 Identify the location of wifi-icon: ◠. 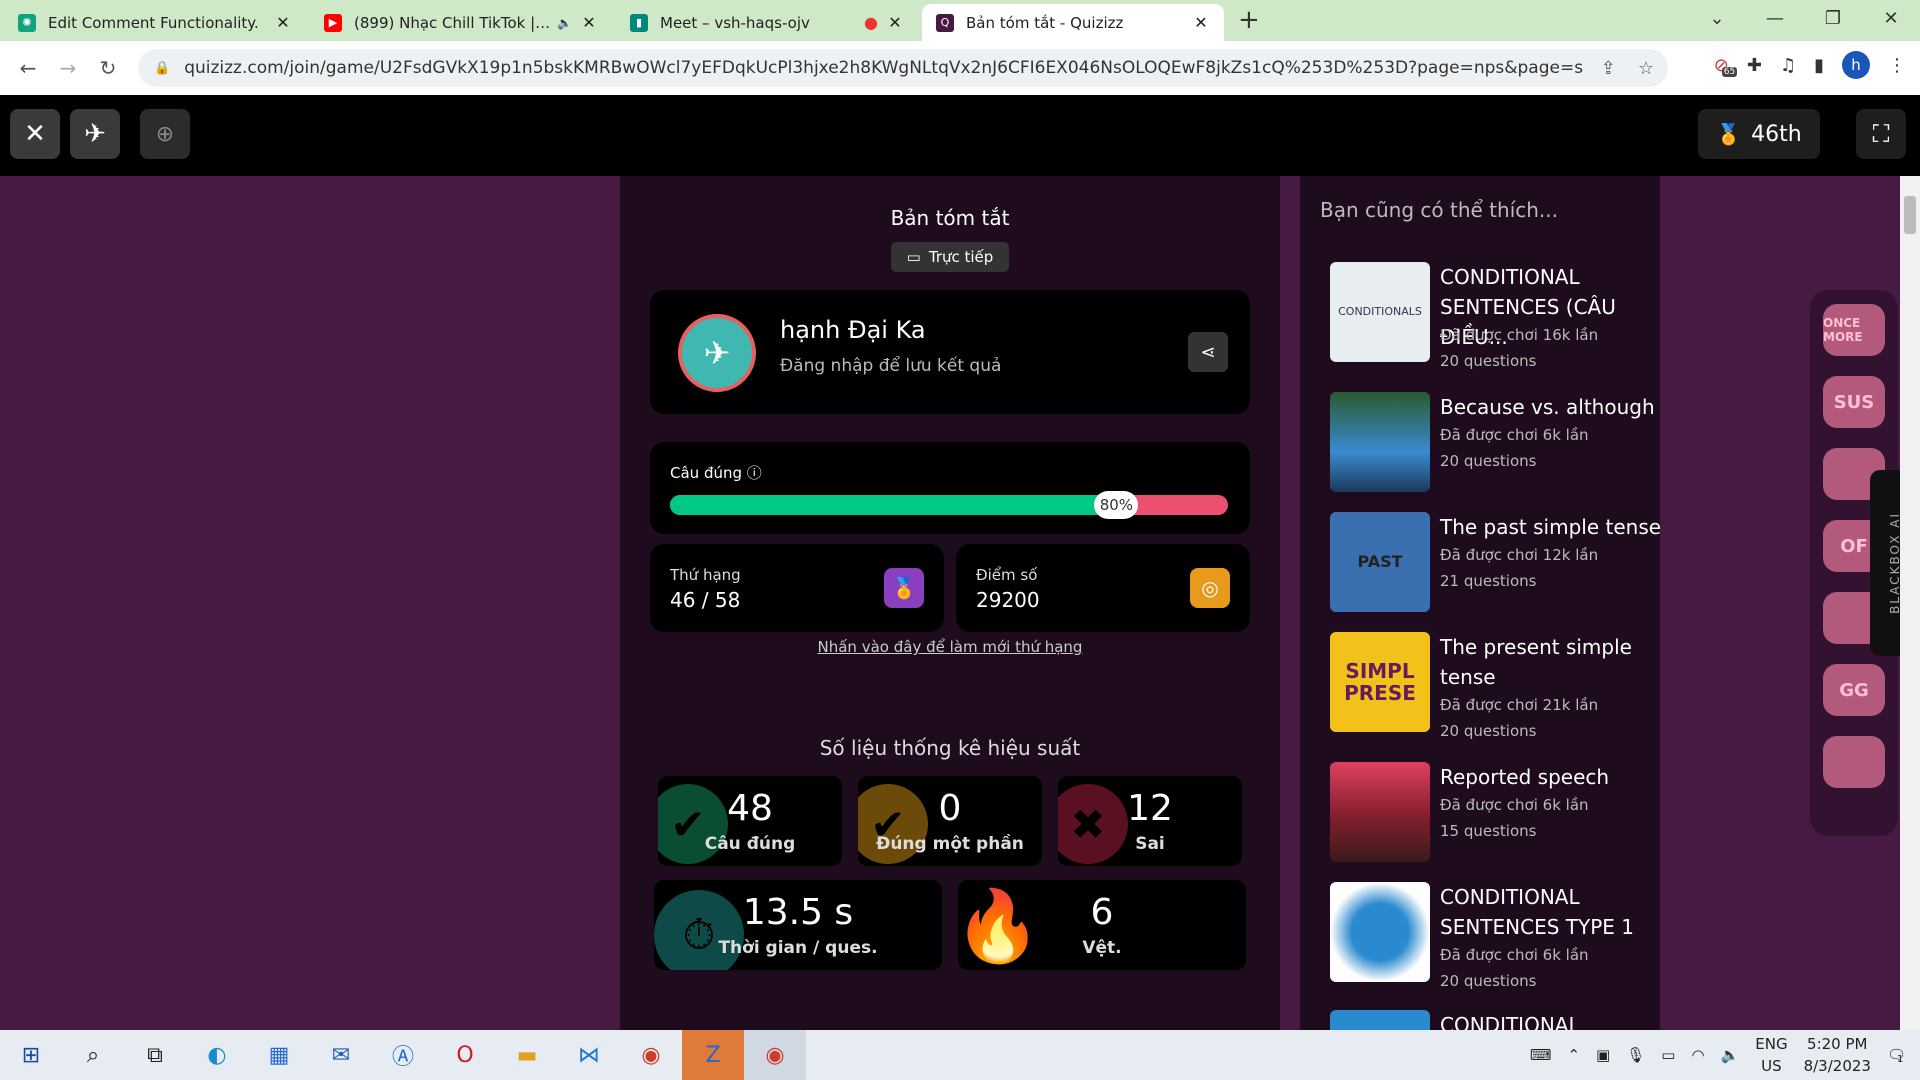
(1697, 1055).